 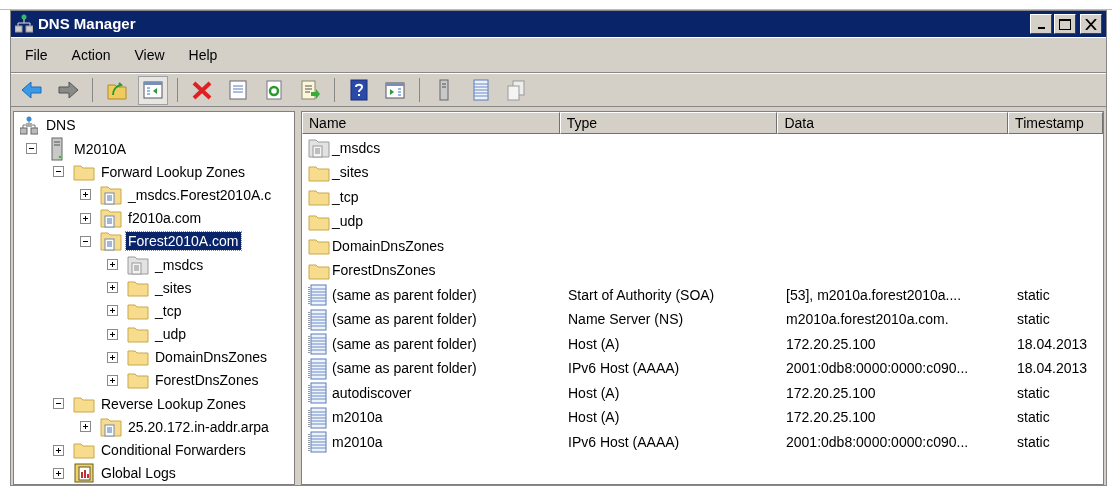 I want to click on help-icon, so click(x=359, y=90).